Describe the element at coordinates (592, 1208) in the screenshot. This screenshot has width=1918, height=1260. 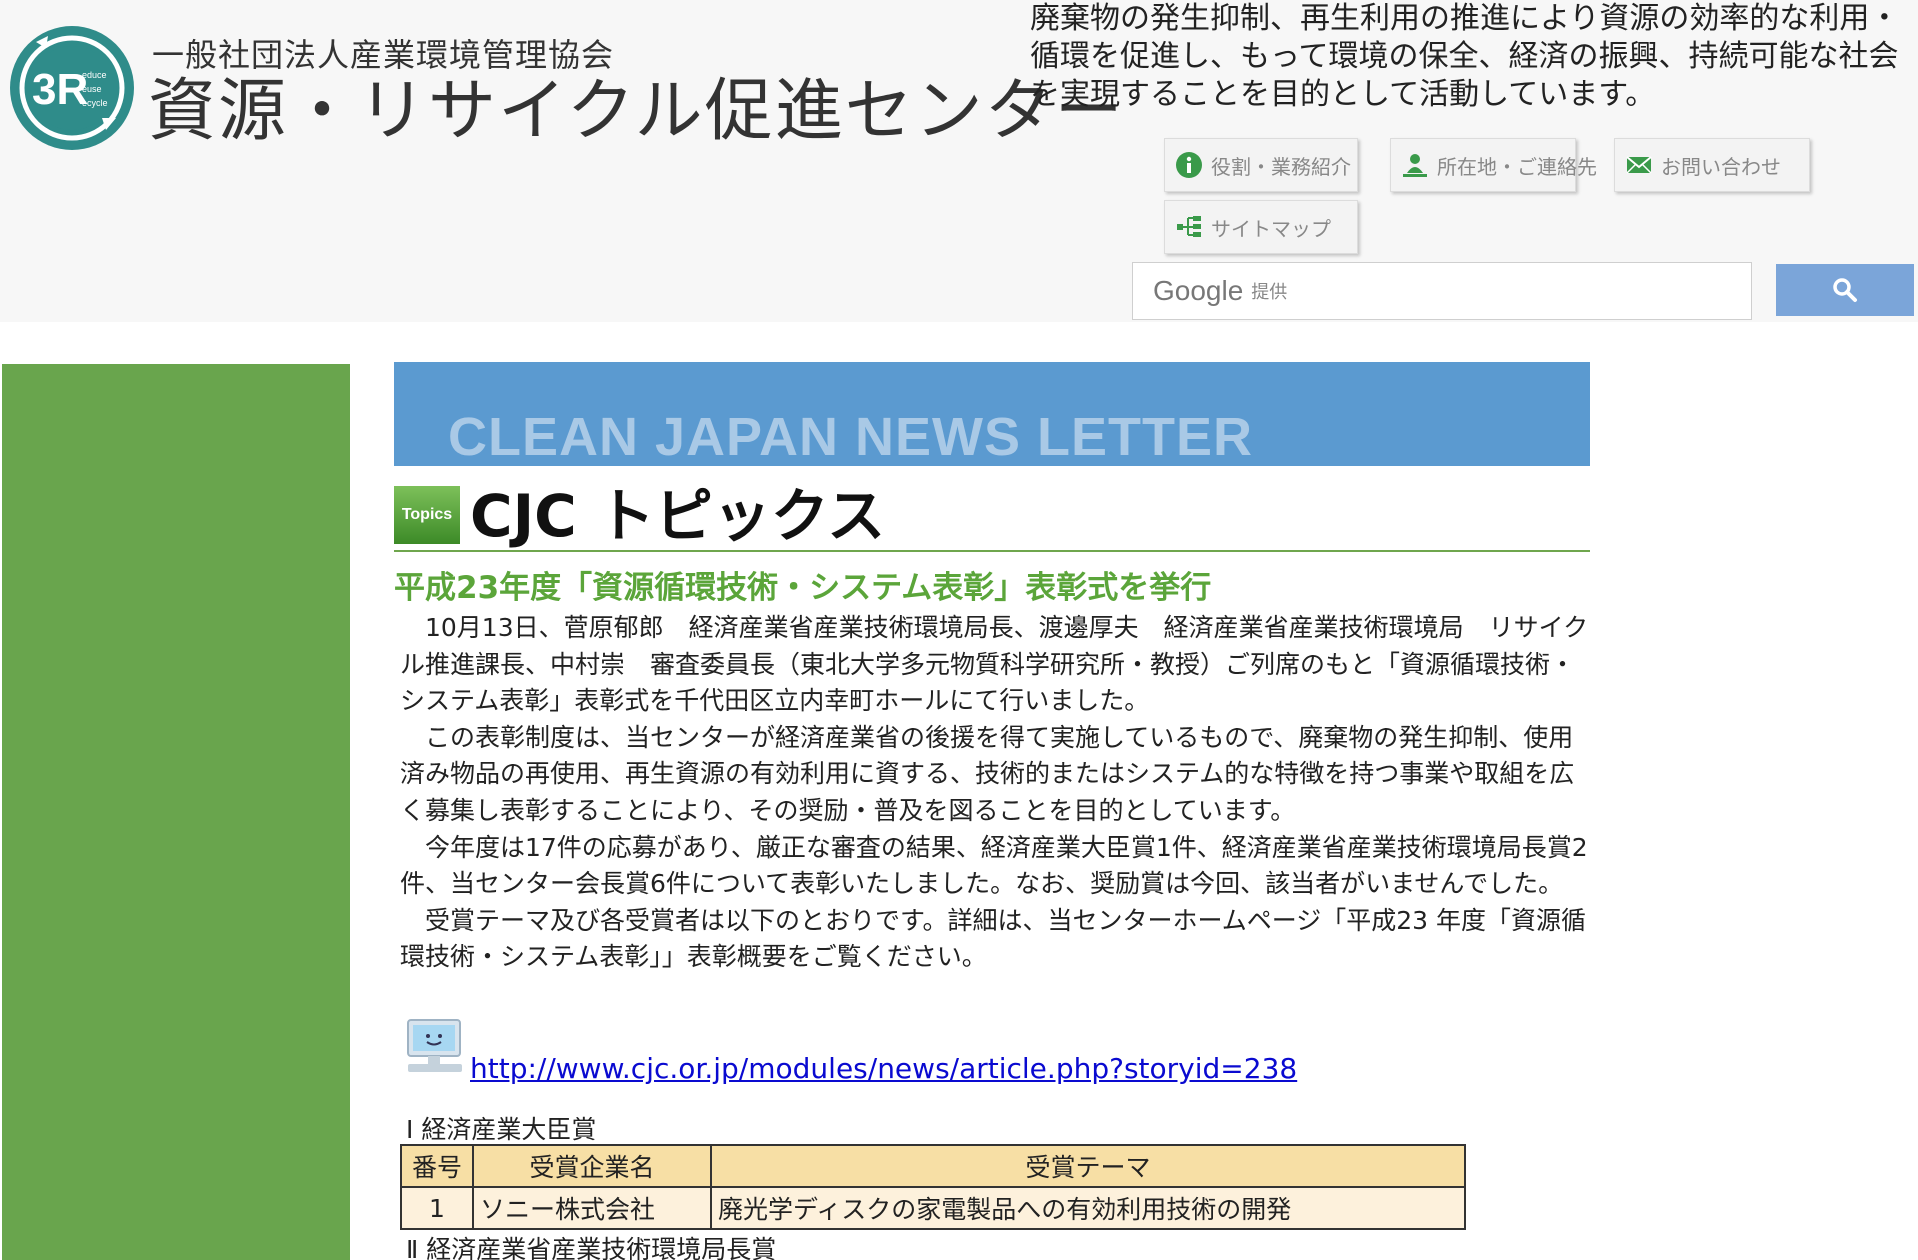
I see `cell-company: ソニー株式会社` at that location.